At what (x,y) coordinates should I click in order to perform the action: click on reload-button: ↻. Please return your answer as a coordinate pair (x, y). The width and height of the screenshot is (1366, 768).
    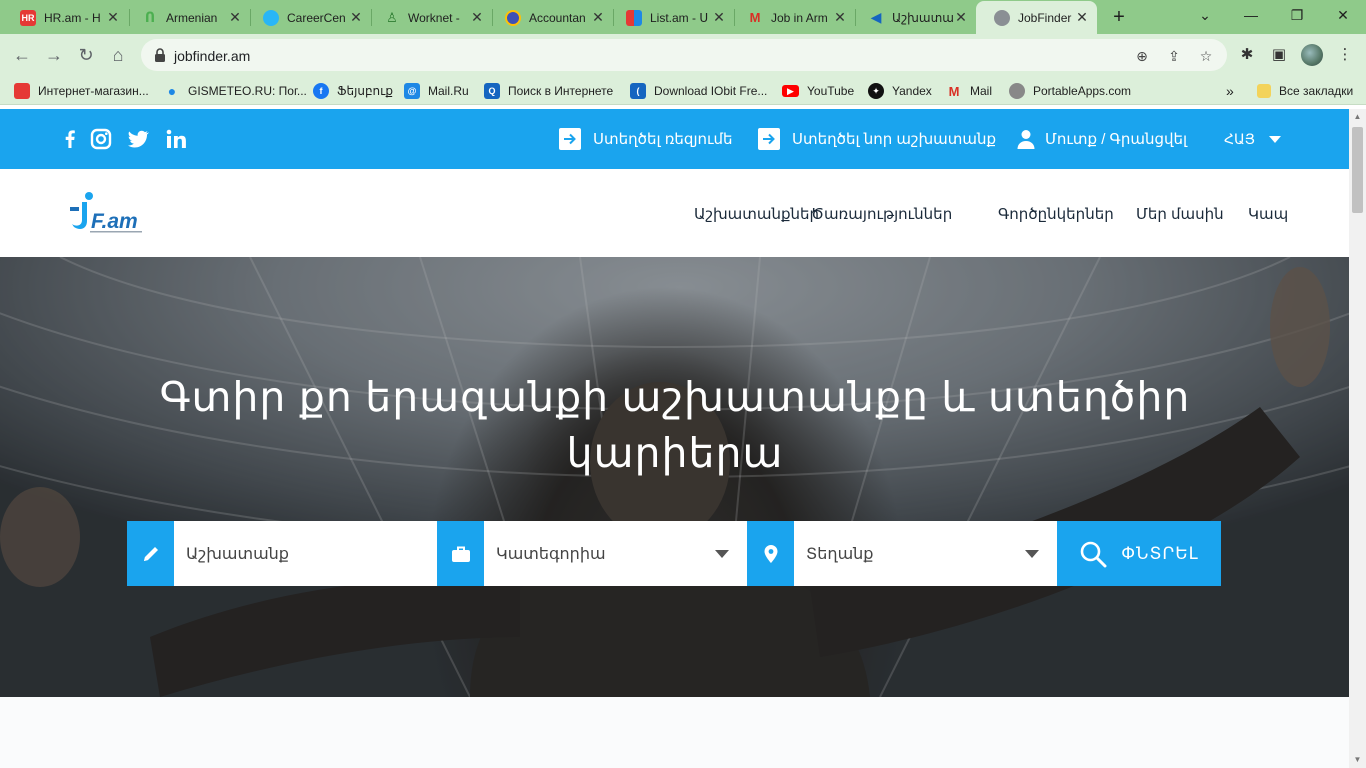
    Looking at the image, I should click on (86, 55).